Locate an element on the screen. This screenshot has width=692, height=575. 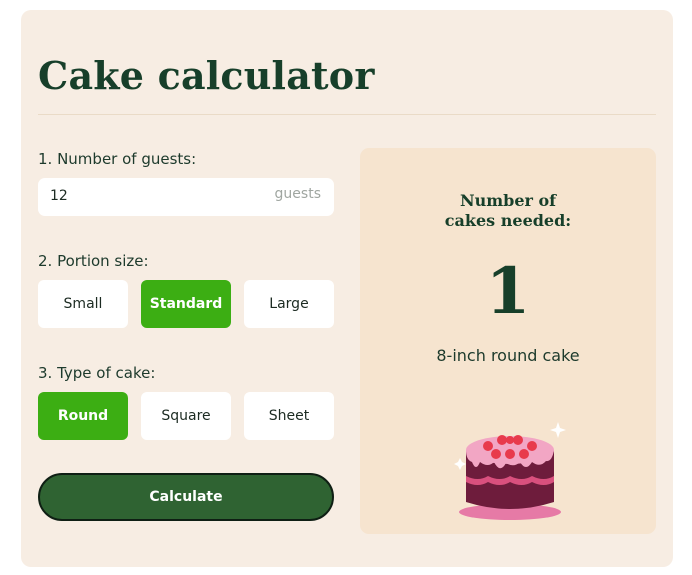
layered-cake-icon is located at coordinates (510, 471).